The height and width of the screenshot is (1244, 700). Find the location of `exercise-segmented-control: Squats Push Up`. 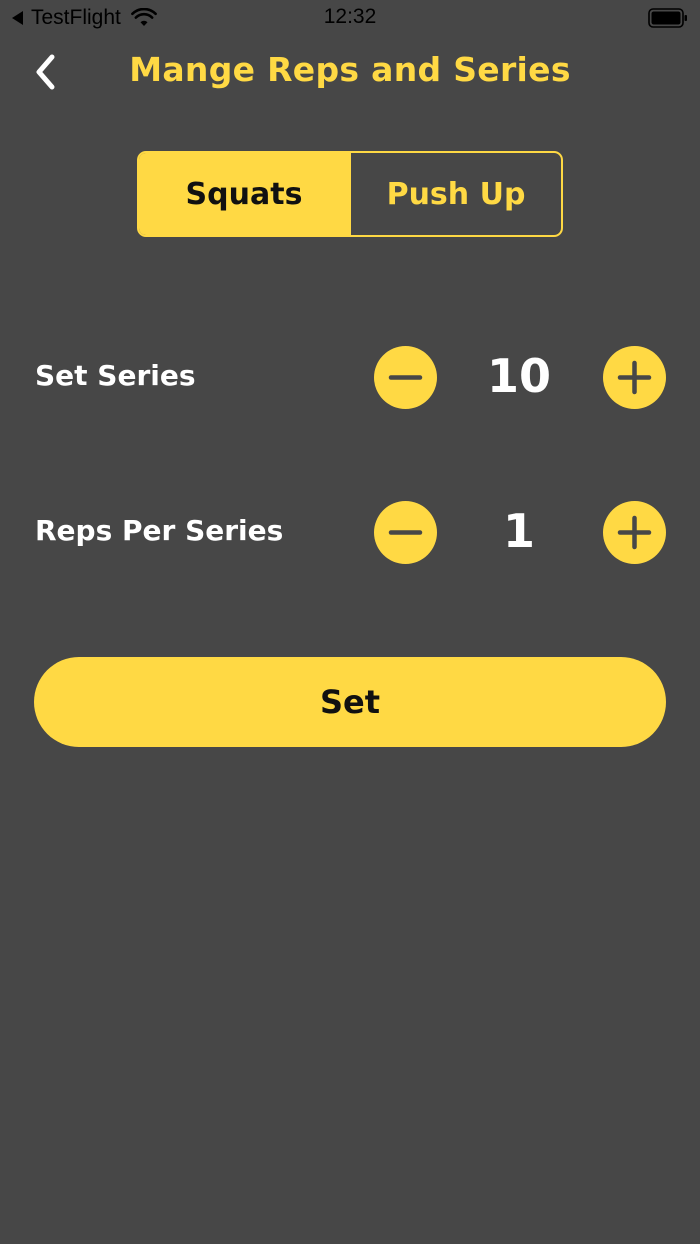

exercise-segmented-control: Squats Push Up is located at coordinates (350, 194).